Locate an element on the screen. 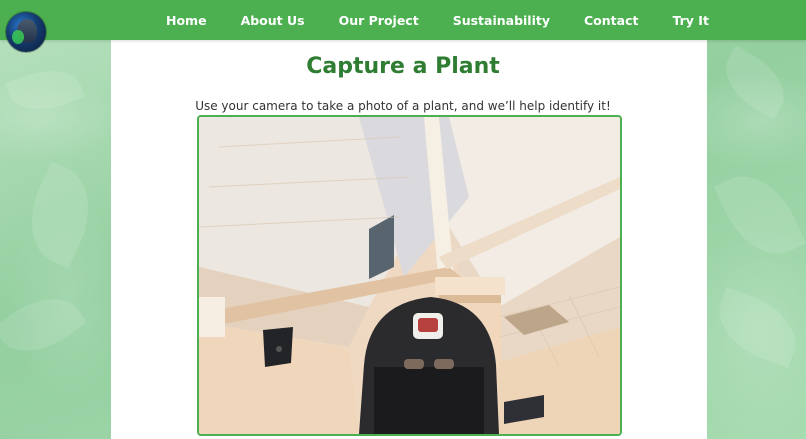 Image resolution: width=806 pixels, height=439 pixels. nav-home-link: Home is located at coordinates (186, 20).